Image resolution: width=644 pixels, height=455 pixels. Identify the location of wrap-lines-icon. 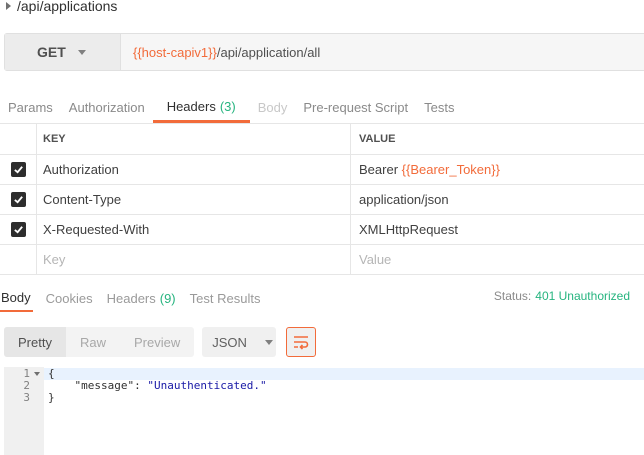
(301, 343).